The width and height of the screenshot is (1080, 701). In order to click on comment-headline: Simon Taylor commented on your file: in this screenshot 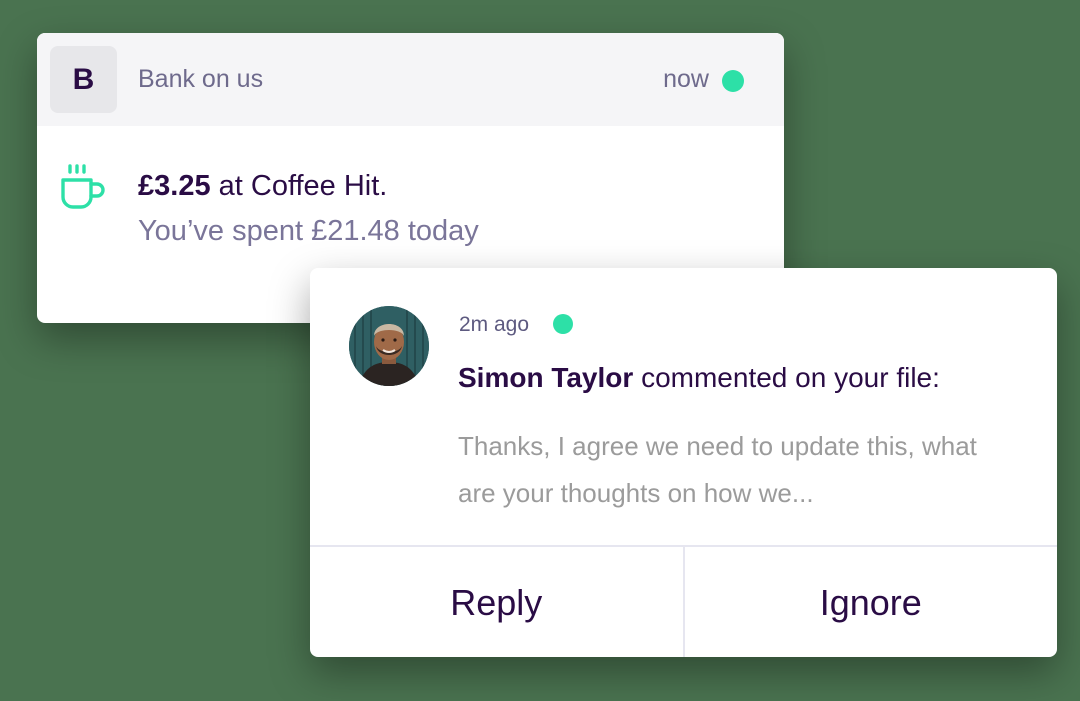, I will do `click(699, 378)`.